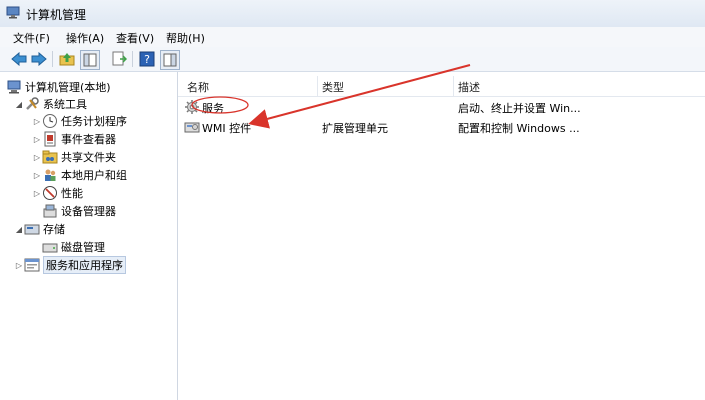  What do you see at coordinates (355, 128) in the screenshot?
I see `row-type: 扩展管理单元` at bounding box center [355, 128].